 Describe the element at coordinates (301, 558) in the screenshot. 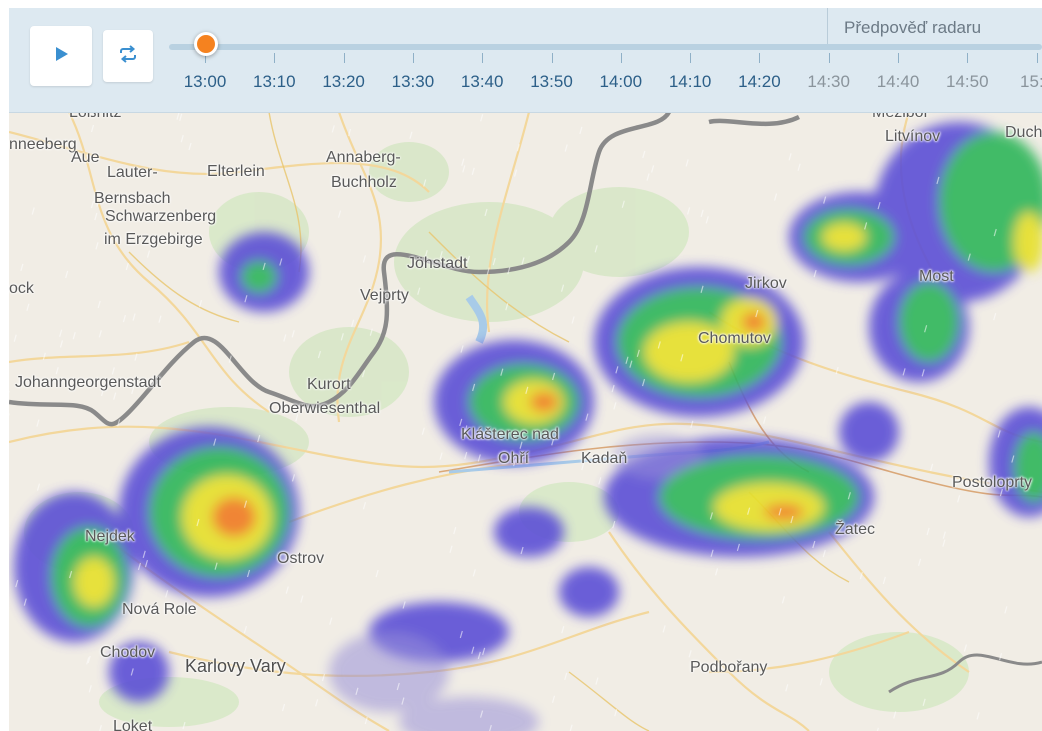

I see `place-label: Ostrov` at that location.